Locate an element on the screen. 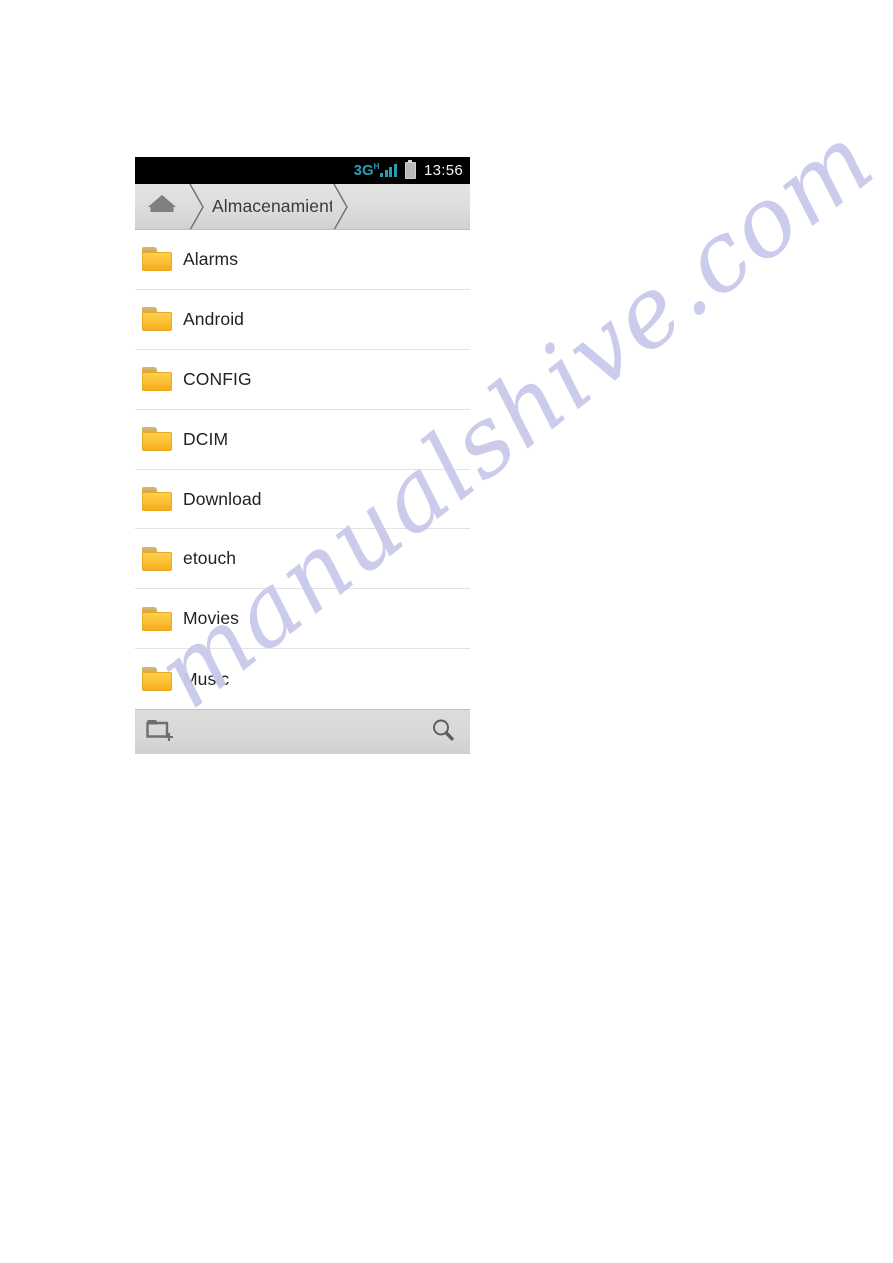 This screenshot has width=893, height=1263. breadcrumb-home-button is located at coordinates (161, 206).